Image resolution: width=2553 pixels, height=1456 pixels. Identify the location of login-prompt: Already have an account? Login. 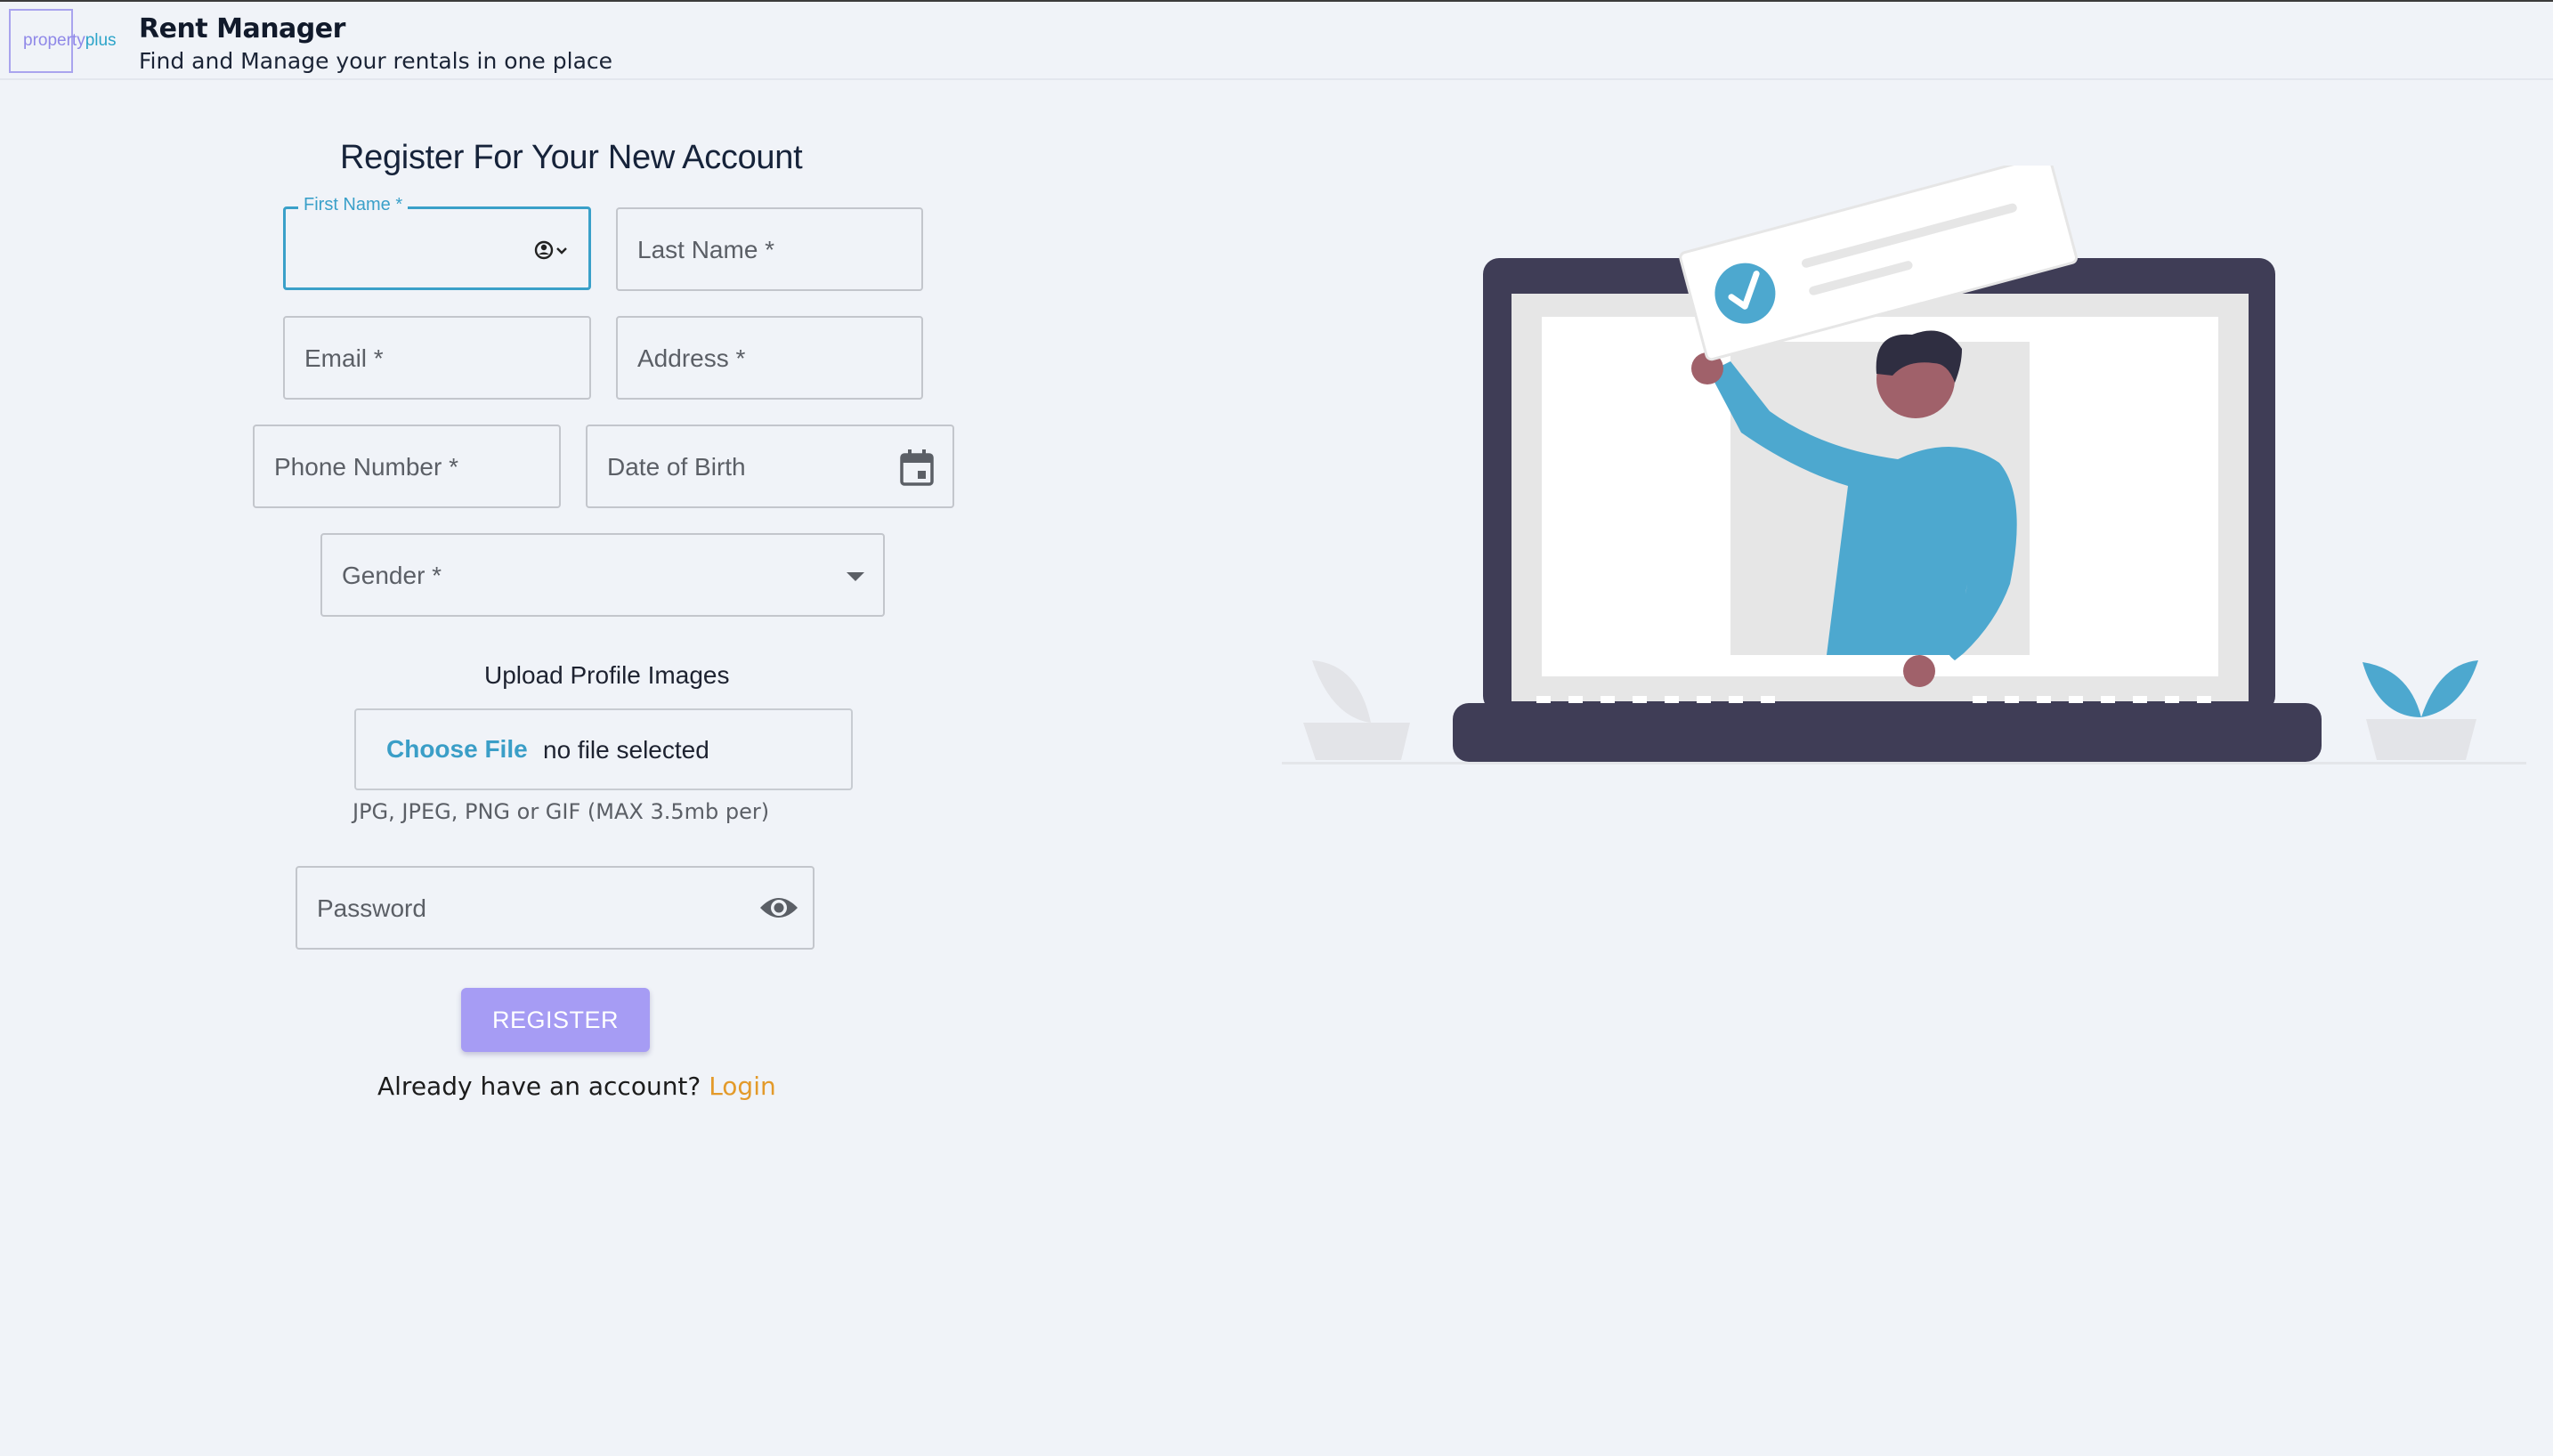
(576, 1086).